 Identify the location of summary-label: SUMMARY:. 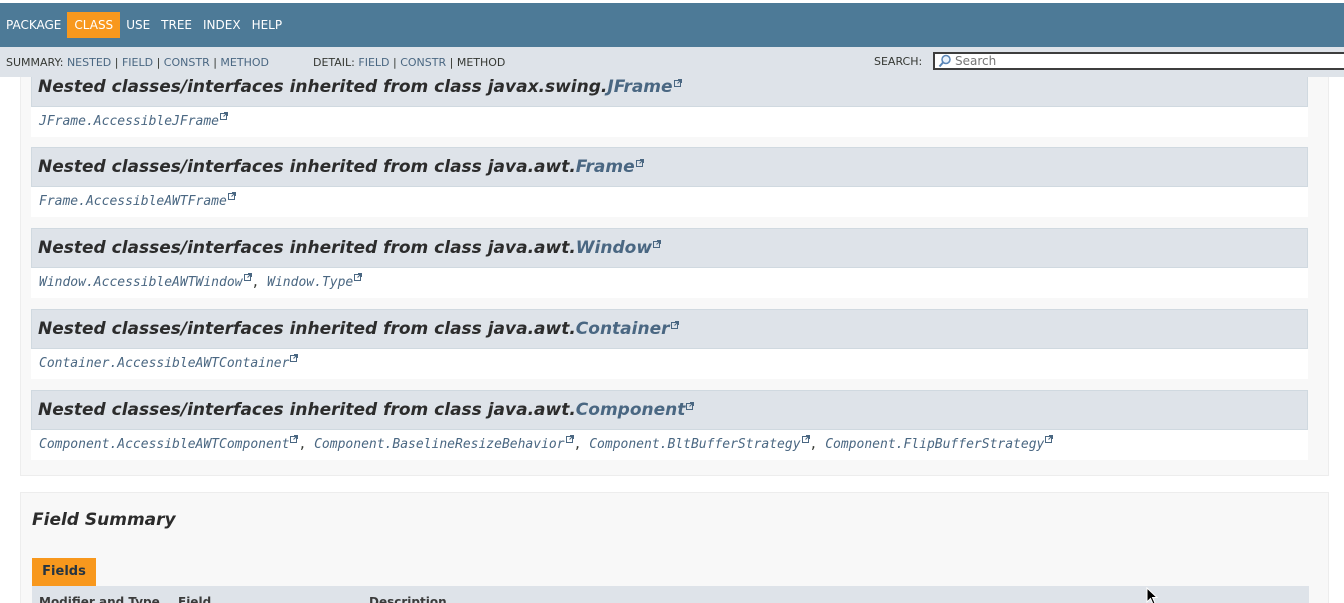
(35, 62).